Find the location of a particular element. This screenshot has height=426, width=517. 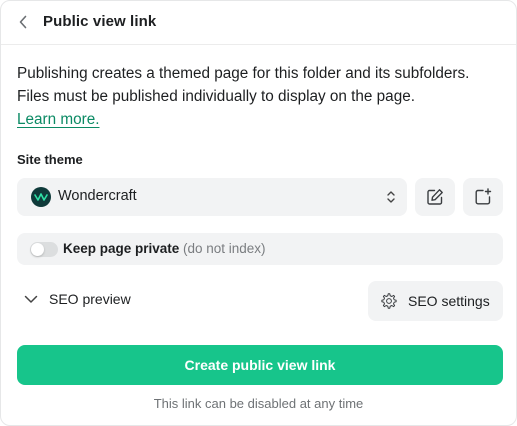

keep-private-toggle is located at coordinates (44, 249).